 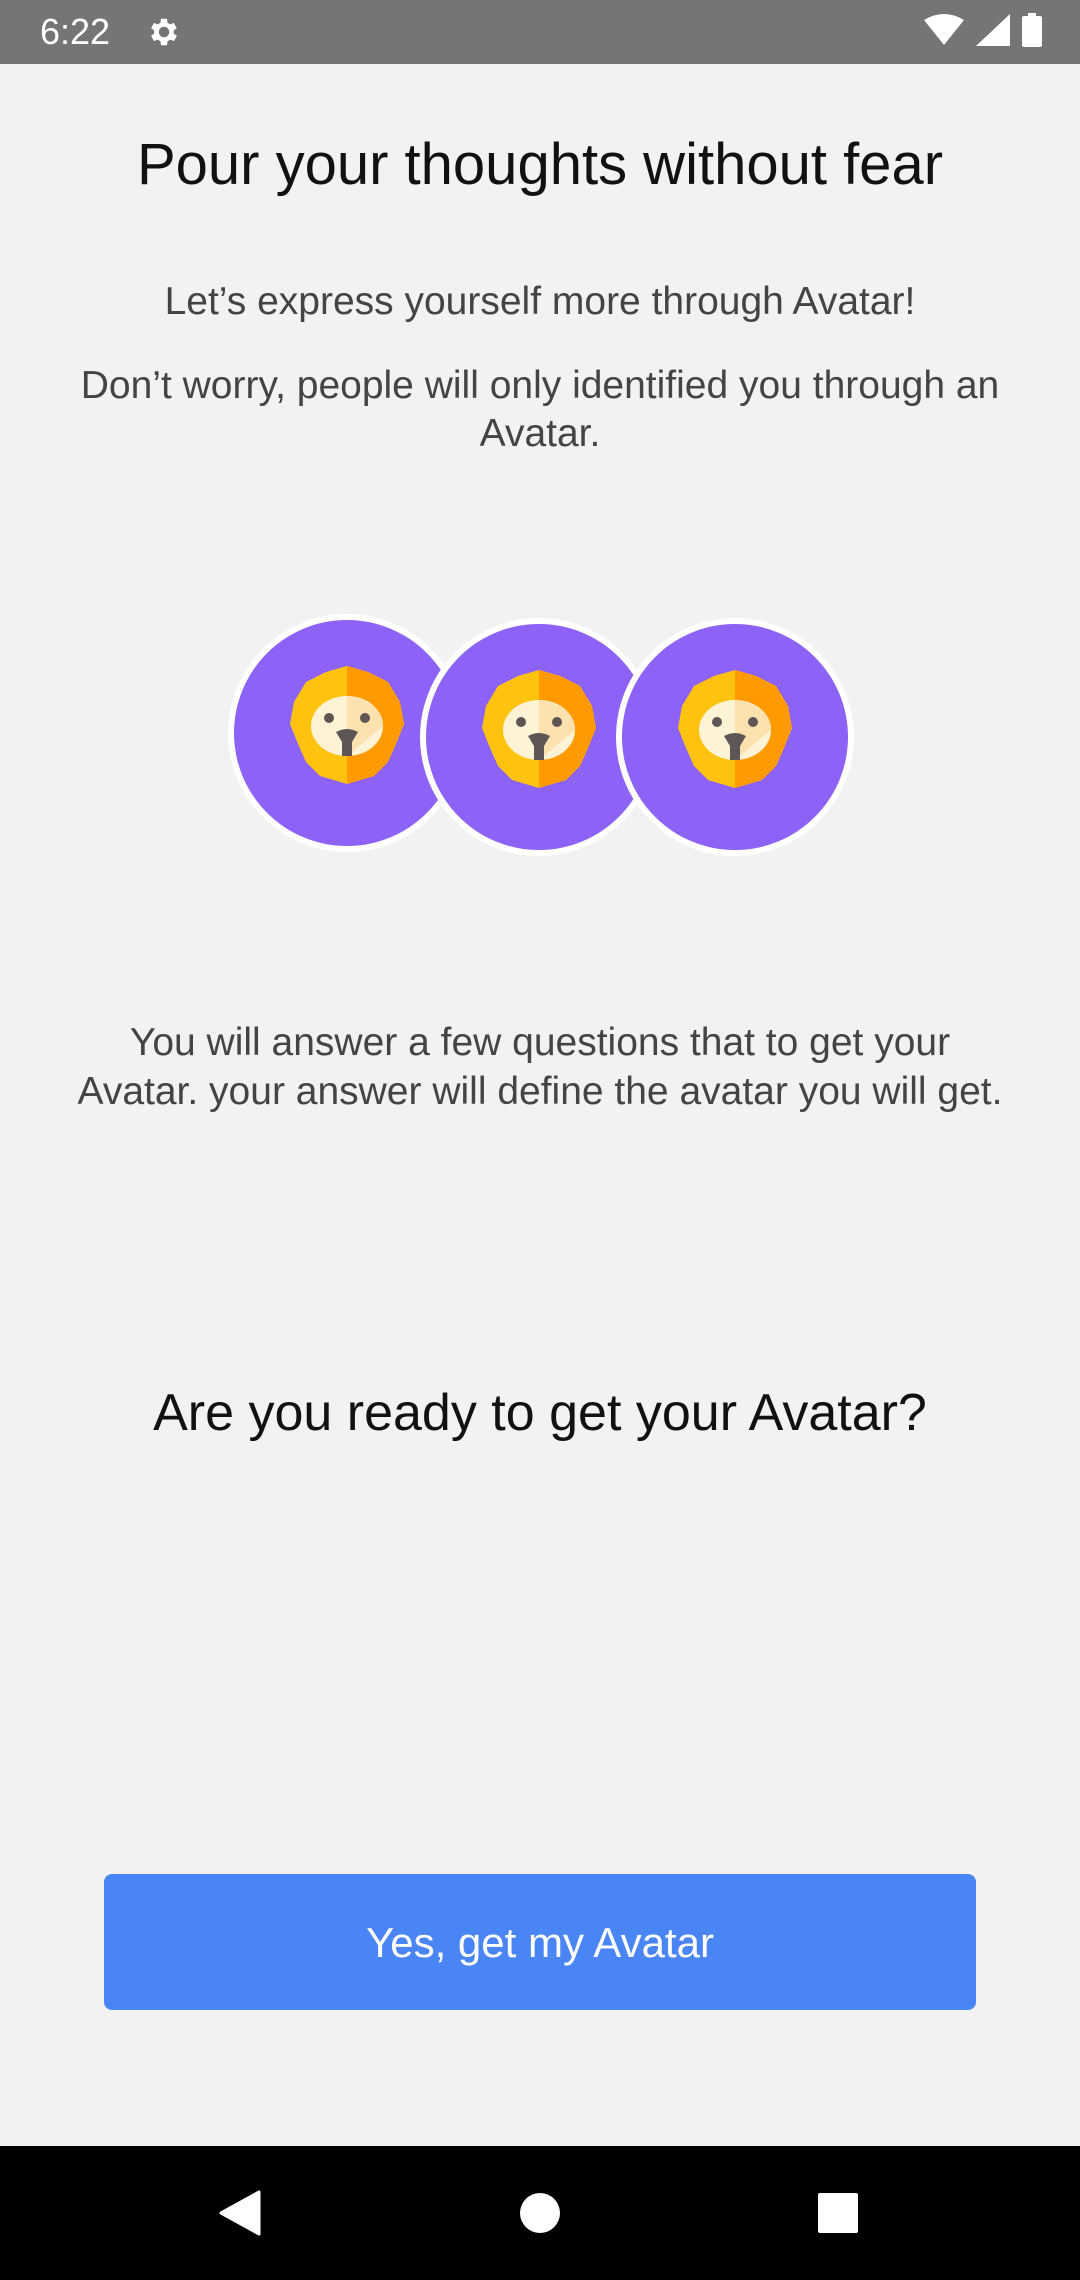 What do you see at coordinates (1032, 32) in the screenshot?
I see `battery-icon` at bounding box center [1032, 32].